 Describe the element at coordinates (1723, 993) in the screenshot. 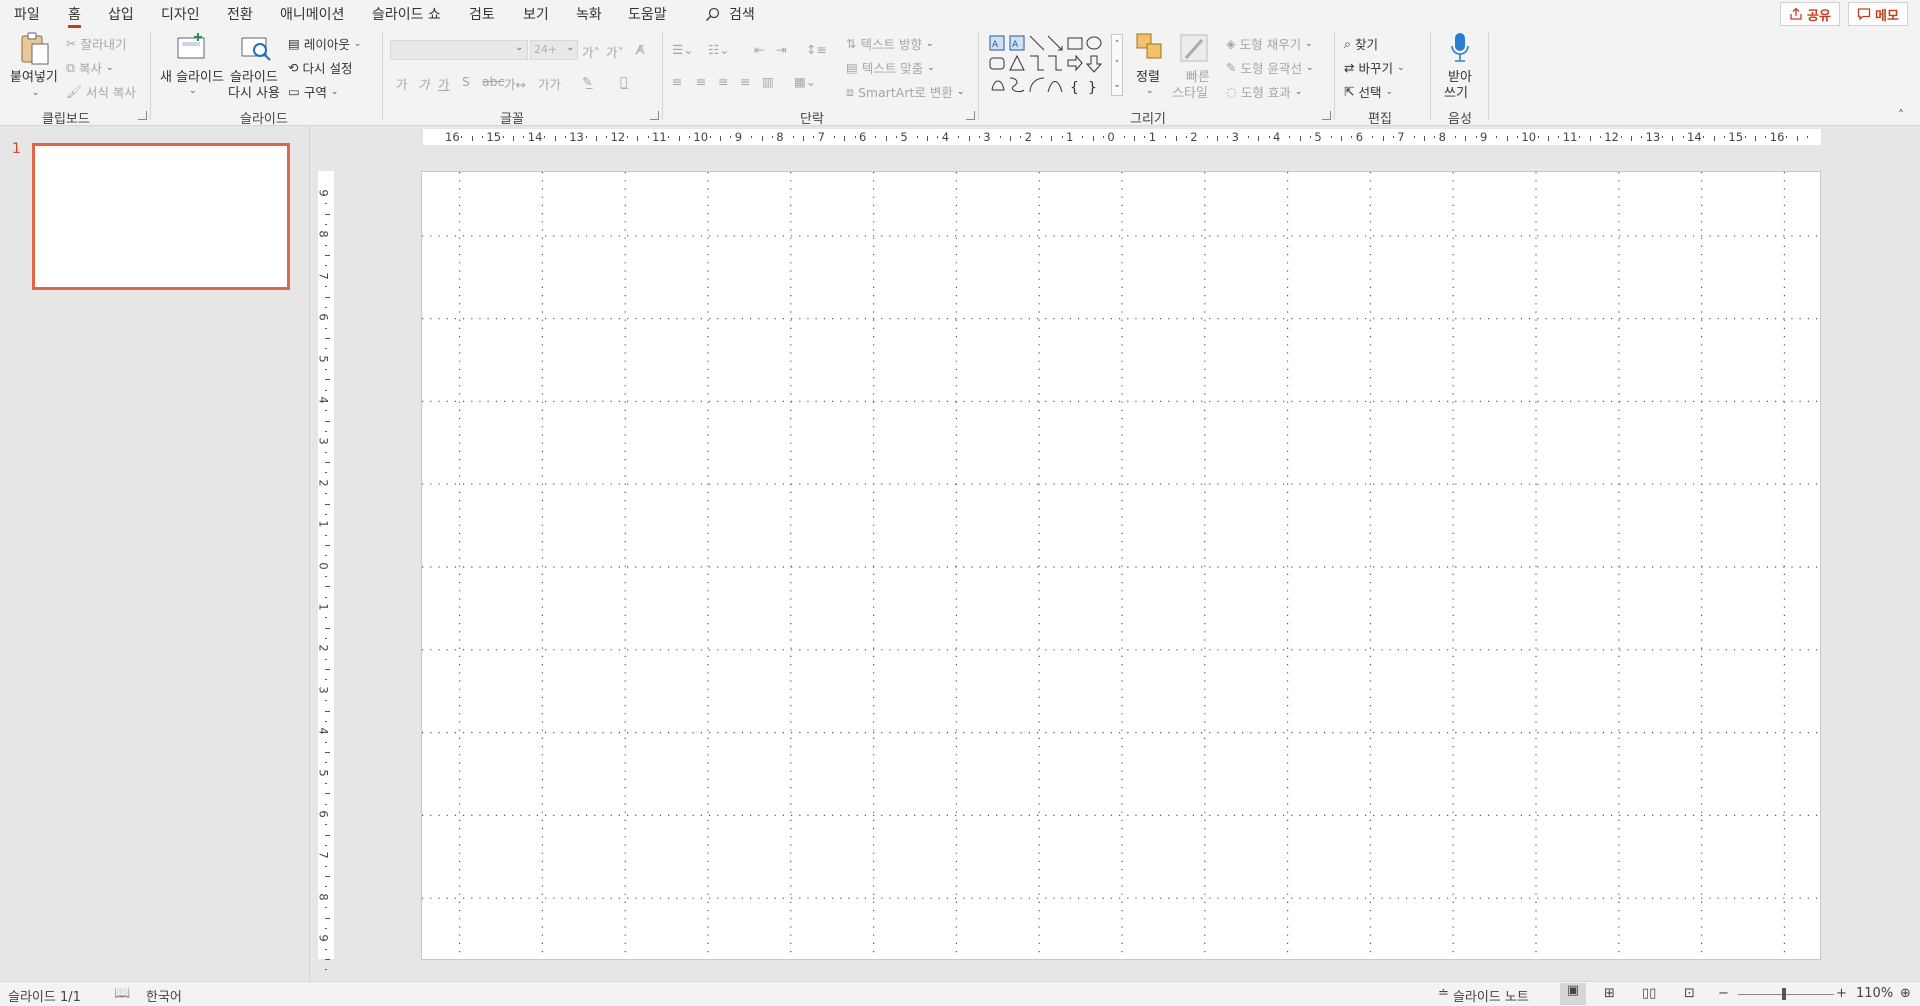

I see `zoom-out-icon: −` at that location.